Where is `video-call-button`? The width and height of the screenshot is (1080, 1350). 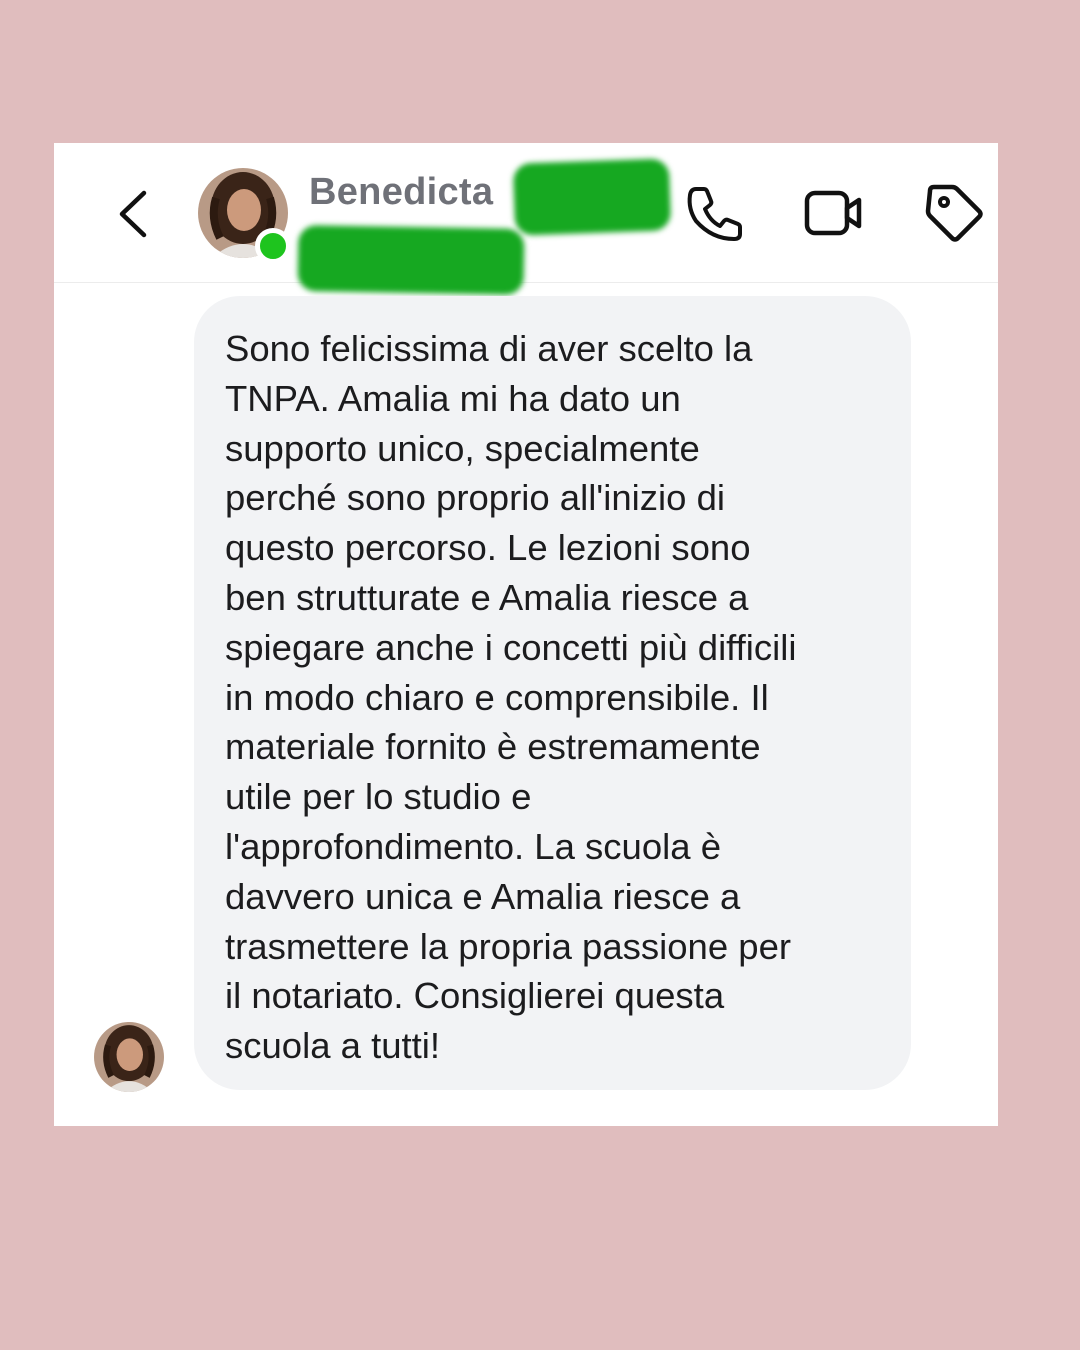
video-call-button is located at coordinates (834, 213).